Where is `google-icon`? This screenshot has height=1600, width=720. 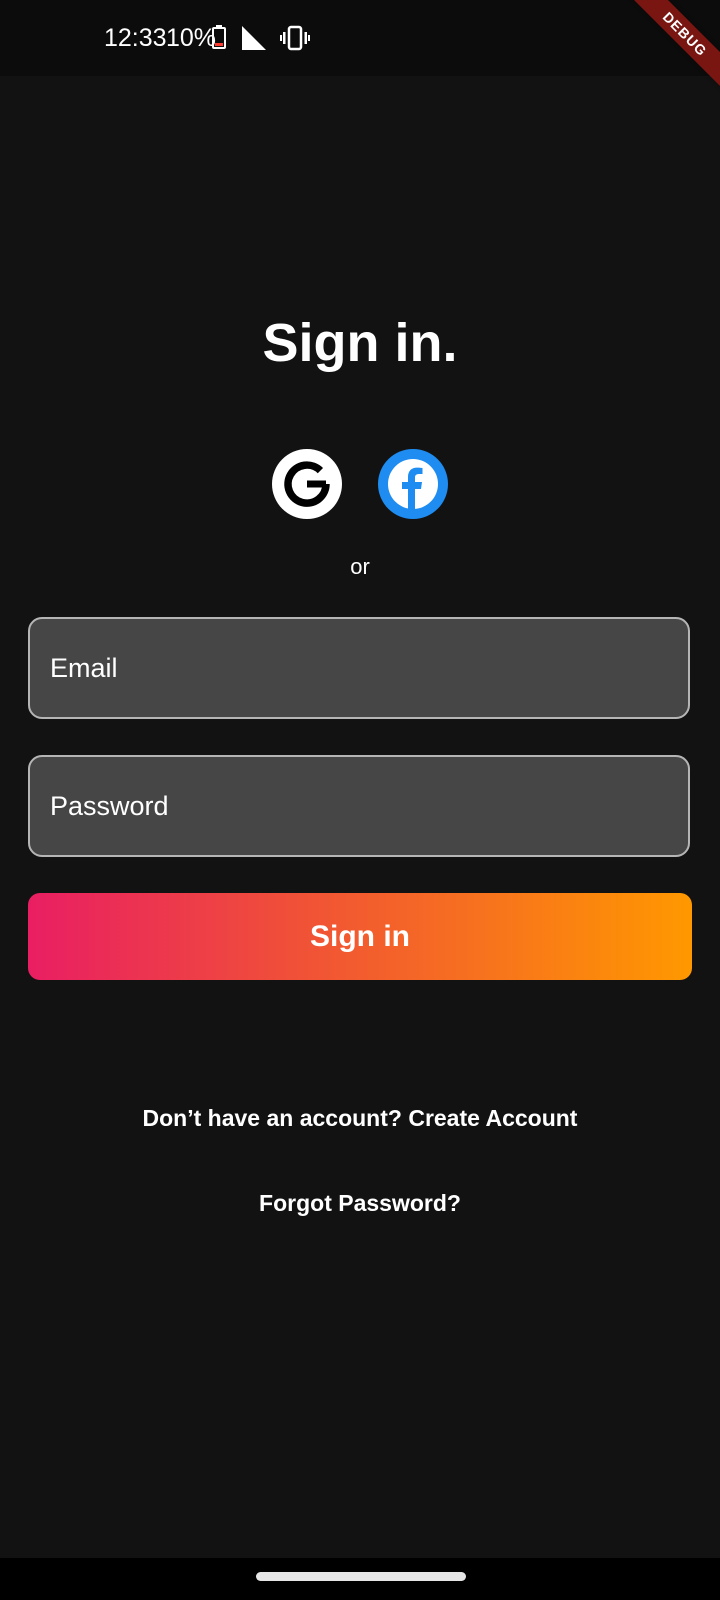
google-icon is located at coordinates (307, 484).